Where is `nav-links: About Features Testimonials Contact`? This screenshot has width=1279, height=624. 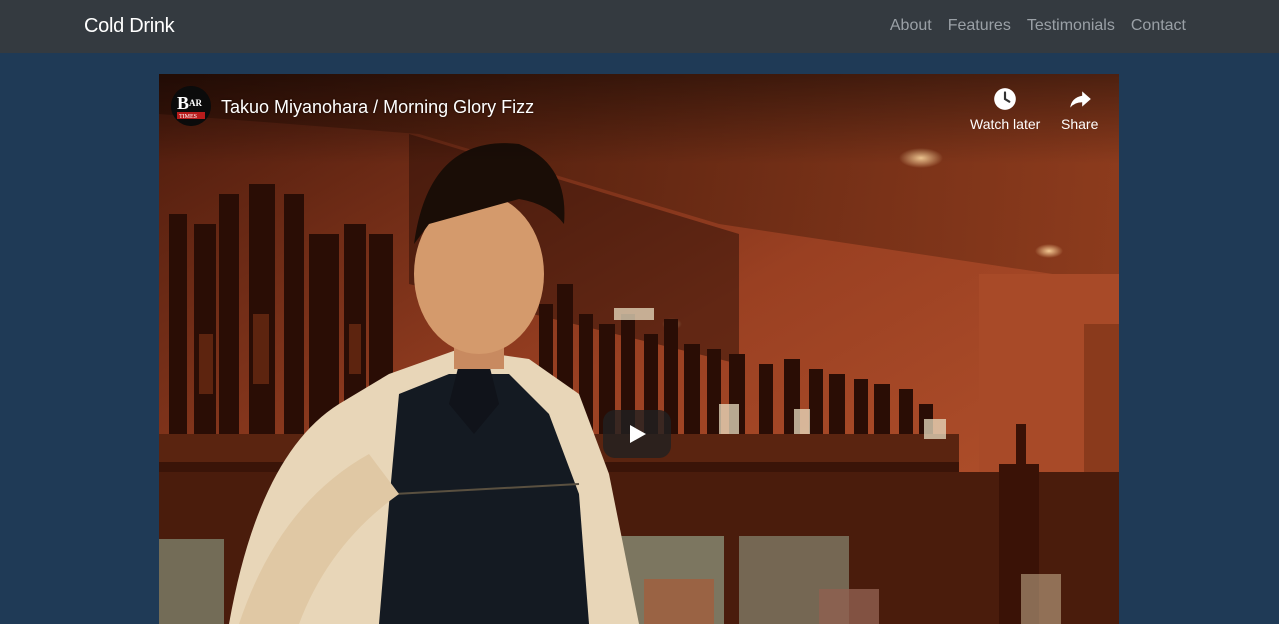 nav-links: About Features Testimonials Contact is located at coordinates (1038, 26).